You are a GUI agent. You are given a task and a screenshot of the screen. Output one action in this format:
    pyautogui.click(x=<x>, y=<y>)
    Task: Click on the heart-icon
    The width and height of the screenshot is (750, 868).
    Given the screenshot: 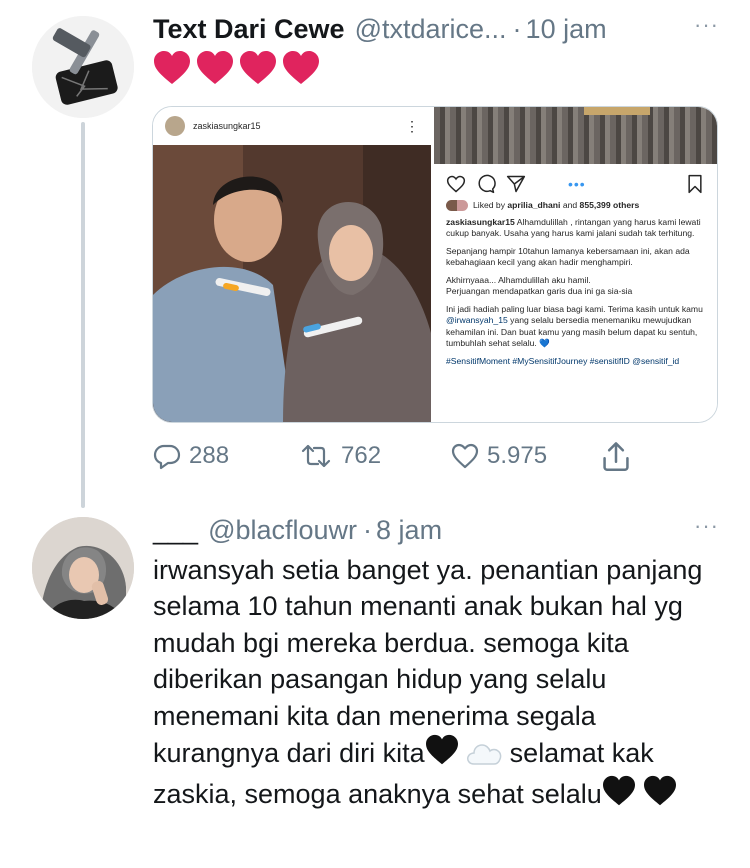 What is the action you would take?
    pyautogui.click(x=465, y=456)
    